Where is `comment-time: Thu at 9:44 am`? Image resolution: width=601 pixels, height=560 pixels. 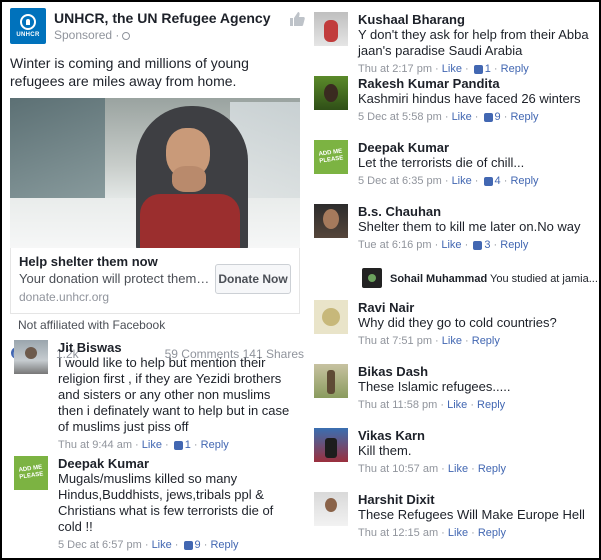
comment-time: Thu at 9:44 am is located at coordinates (95, 445).